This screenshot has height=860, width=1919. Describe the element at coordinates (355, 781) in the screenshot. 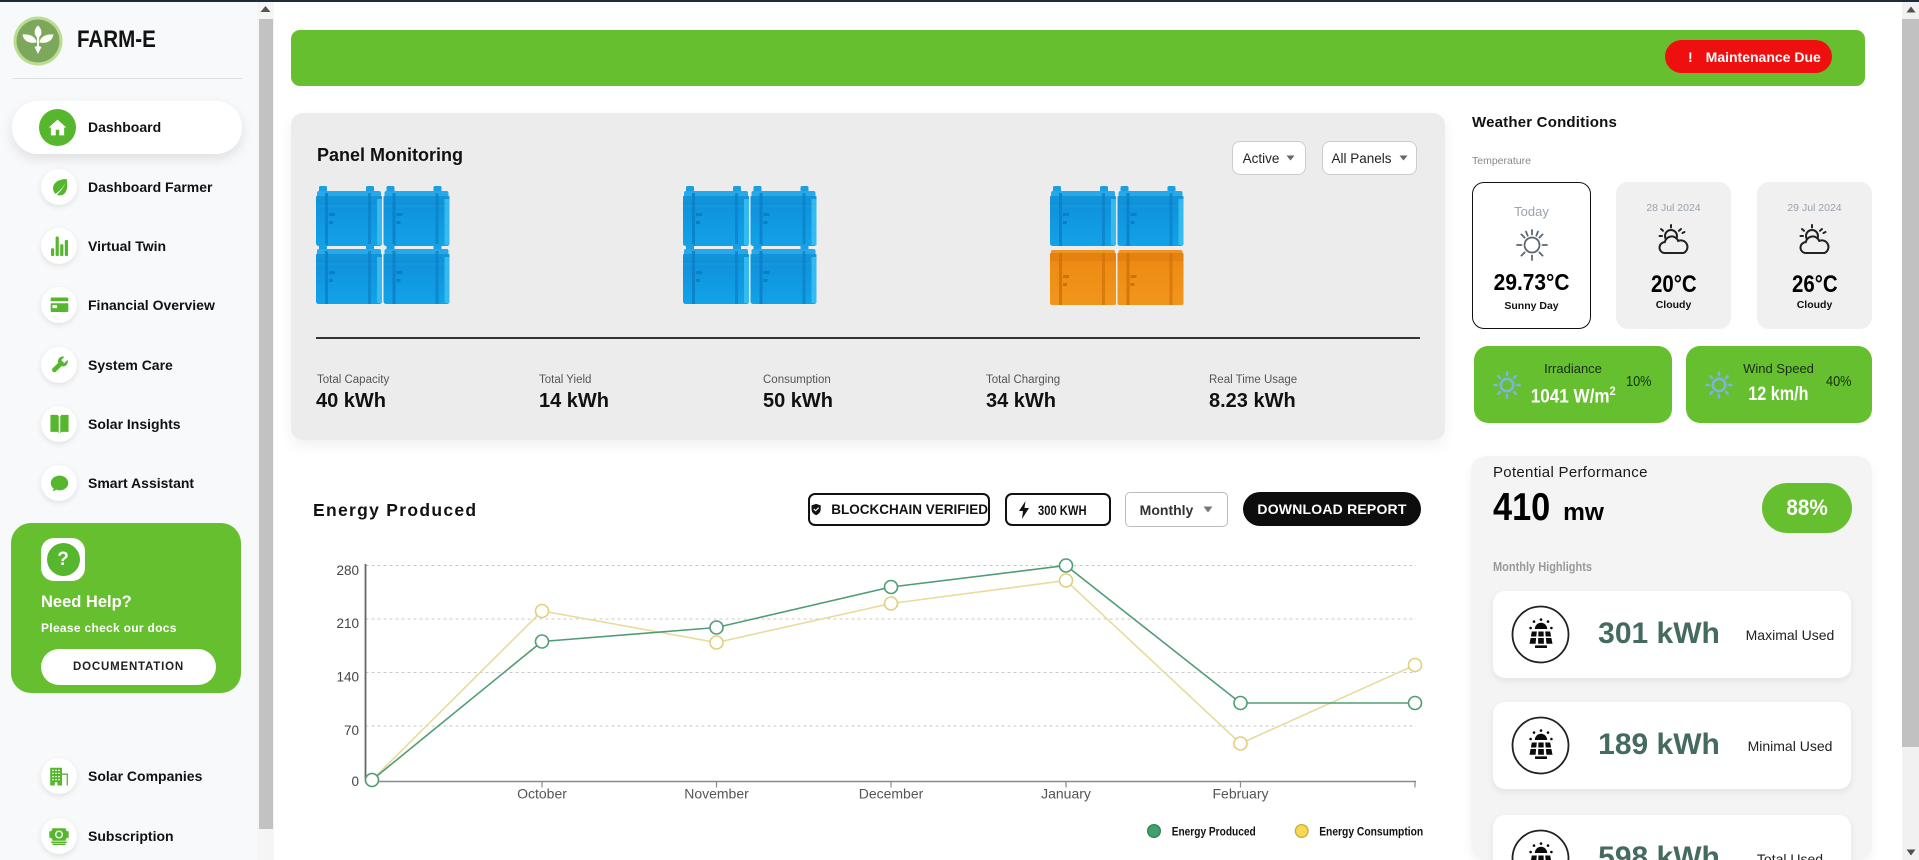

I see `svg-text: 0` at that location.